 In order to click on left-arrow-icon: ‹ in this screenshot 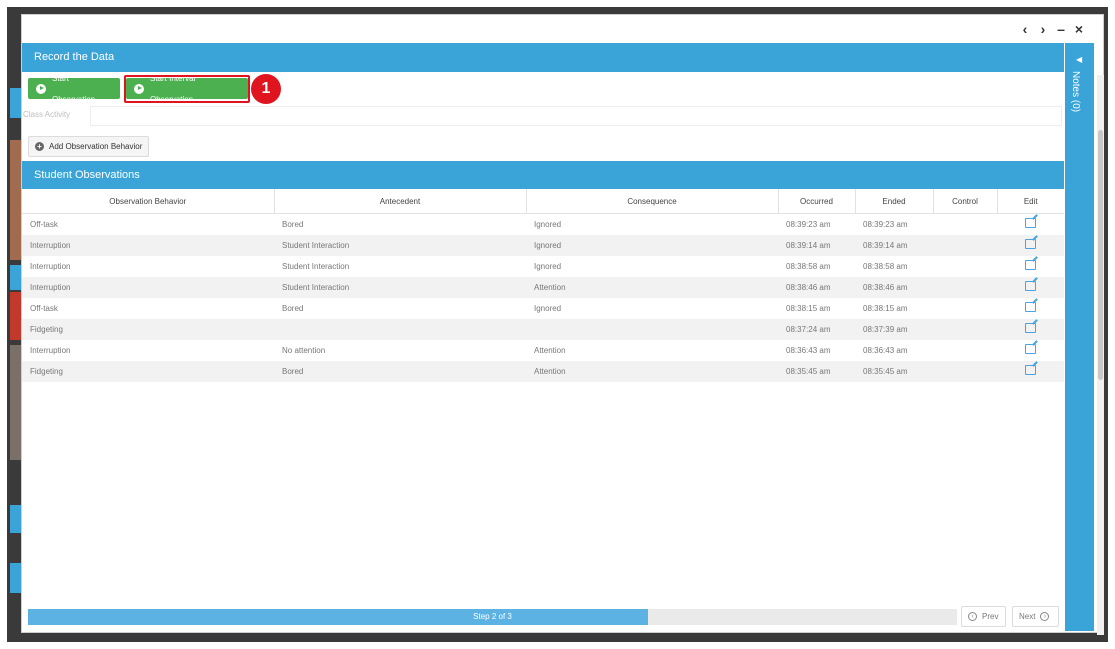, I will do `click(972, 616)`.